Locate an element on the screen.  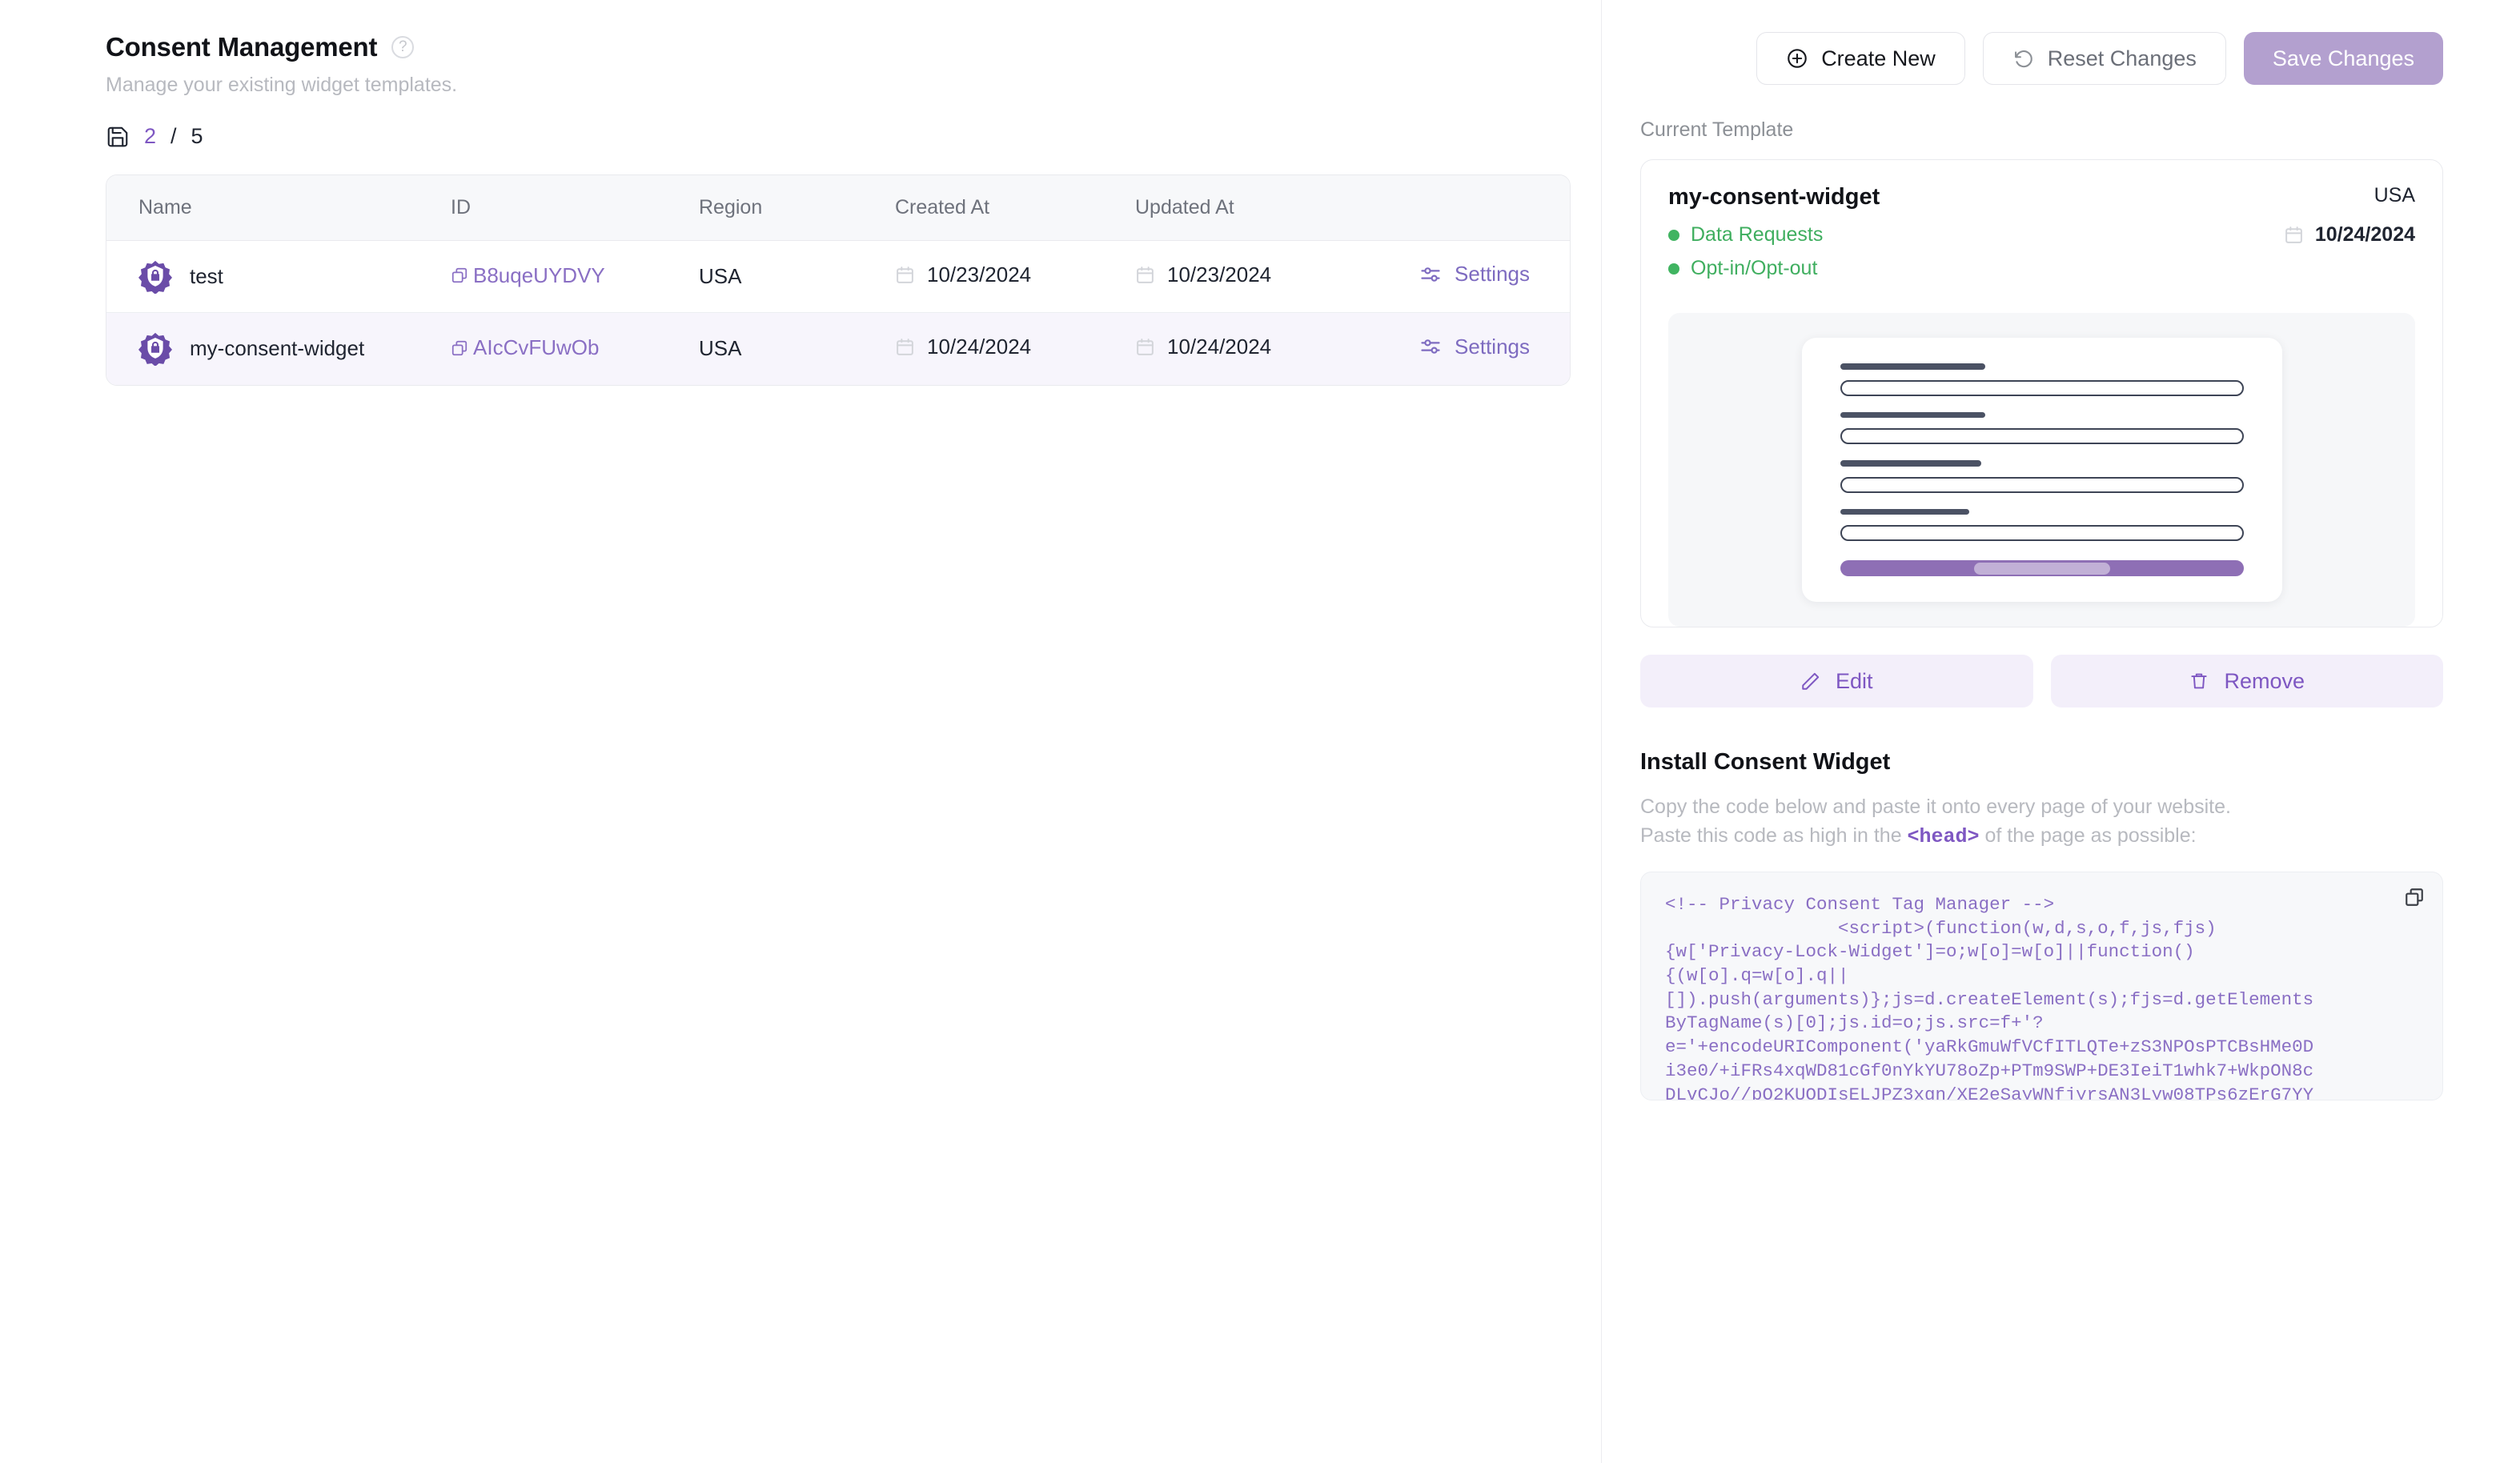
row-id-text: AIcCvFUwOb is located at coordinates (537, 347).